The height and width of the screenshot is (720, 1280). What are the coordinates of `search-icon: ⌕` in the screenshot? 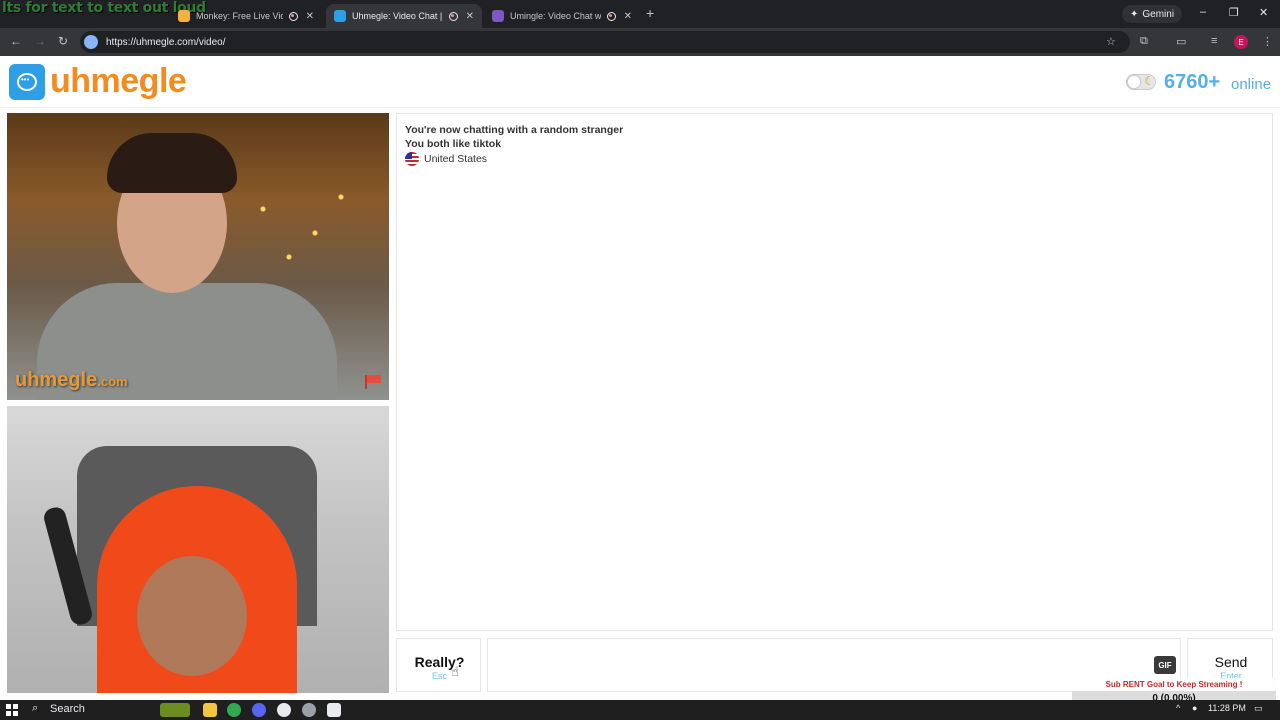 It's located at (35, 708).